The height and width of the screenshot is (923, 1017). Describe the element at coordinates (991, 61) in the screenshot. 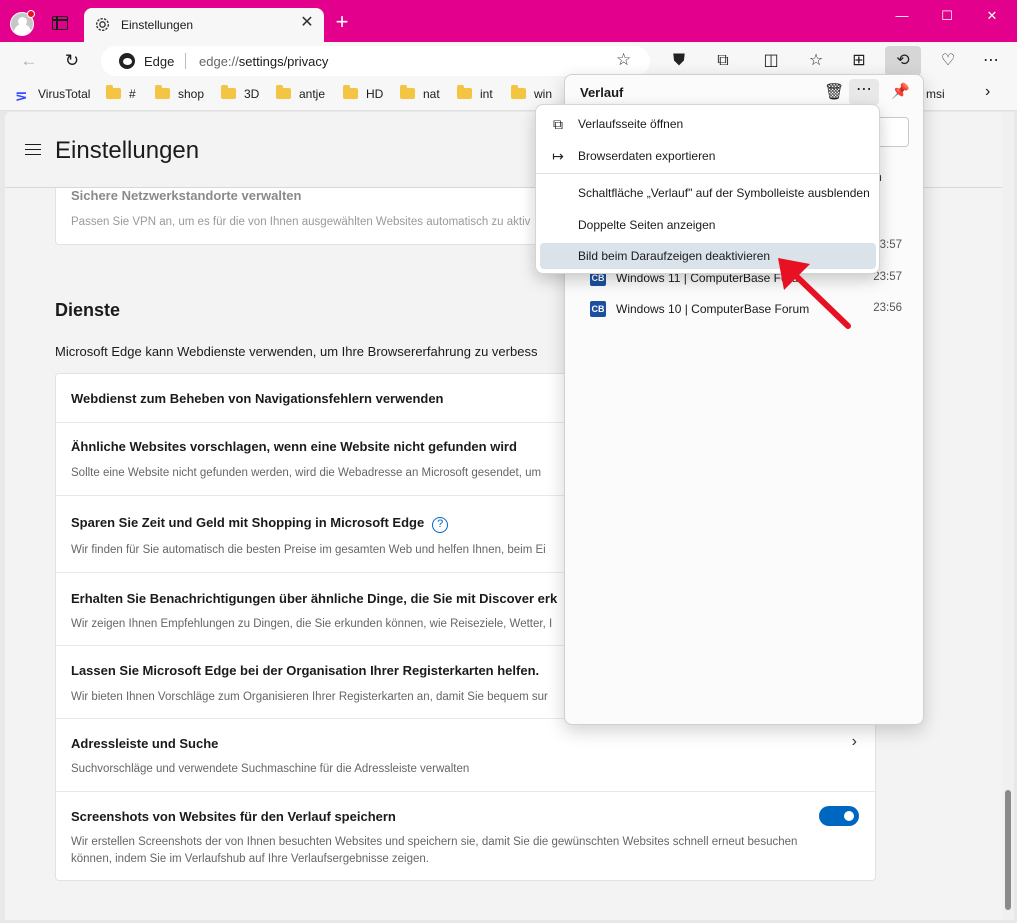

I see `more-menu-icon: ⋯` at that location.